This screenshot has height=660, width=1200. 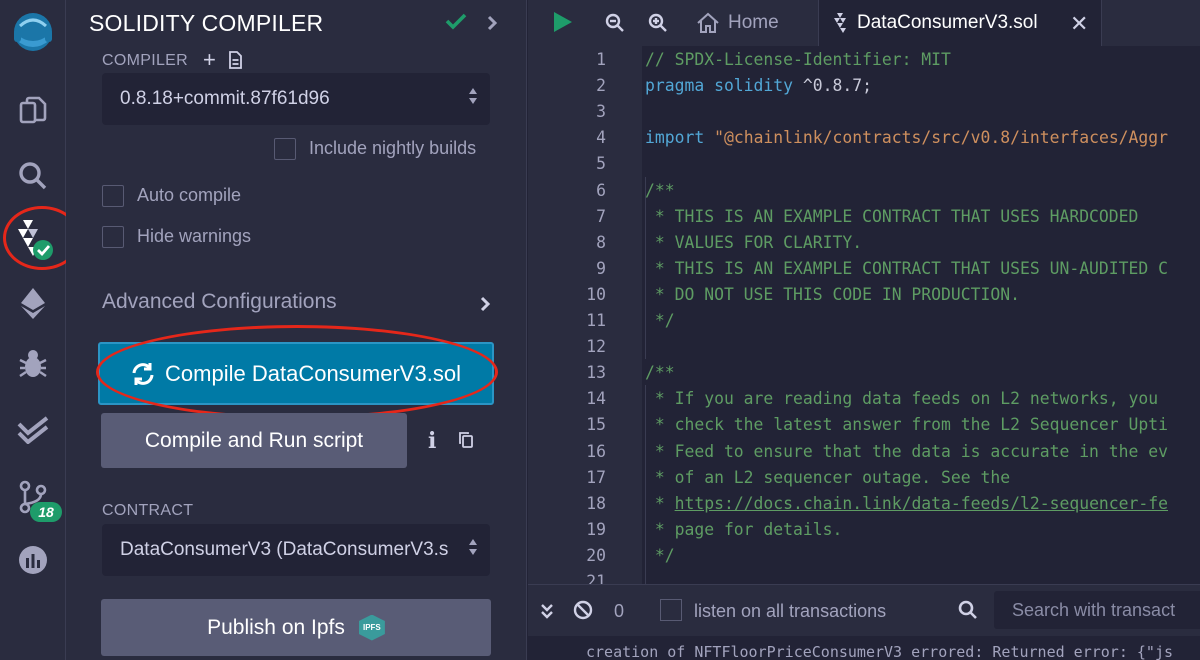 I want to click on code-text: */, so click(x=660, y=556).